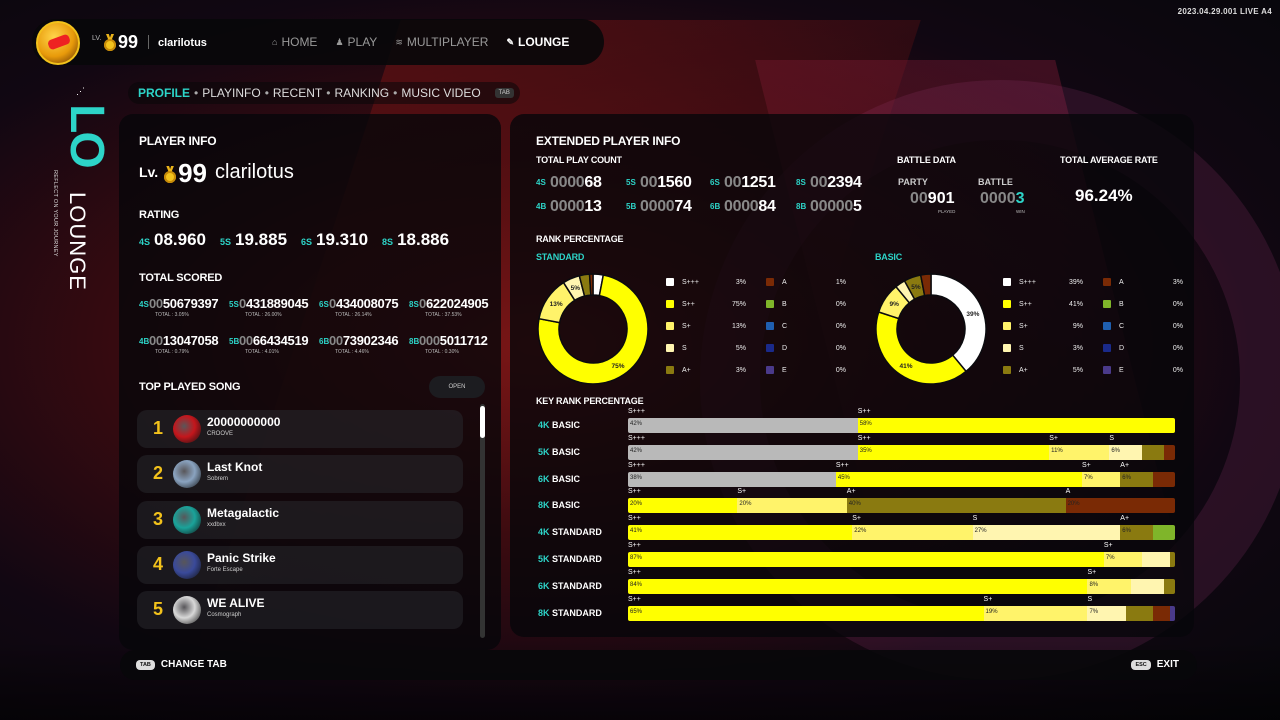  I want to click on nav-label: LOUNGE, so click(543, 42).